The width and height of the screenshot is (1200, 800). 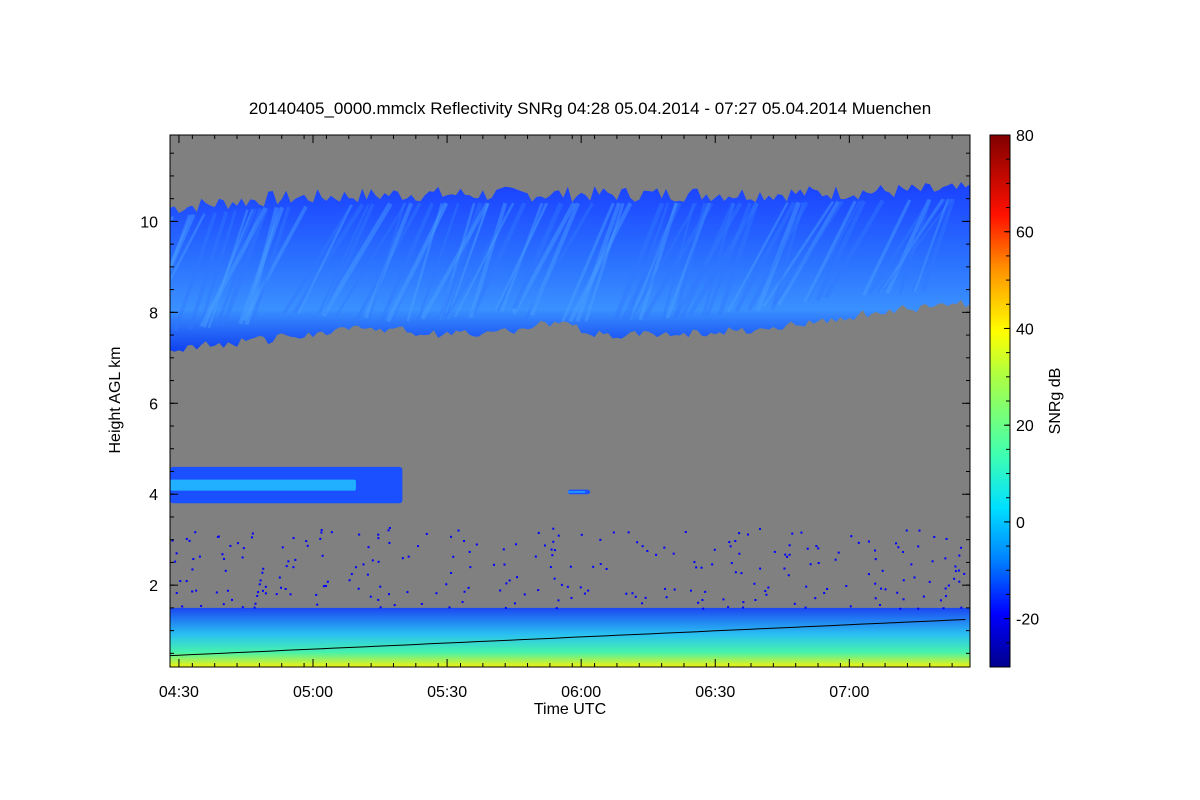 What do you see at coordinates (153, 404) in the screenshot?
I see `y-tick-label: 6` at bounding box center [153, 404].